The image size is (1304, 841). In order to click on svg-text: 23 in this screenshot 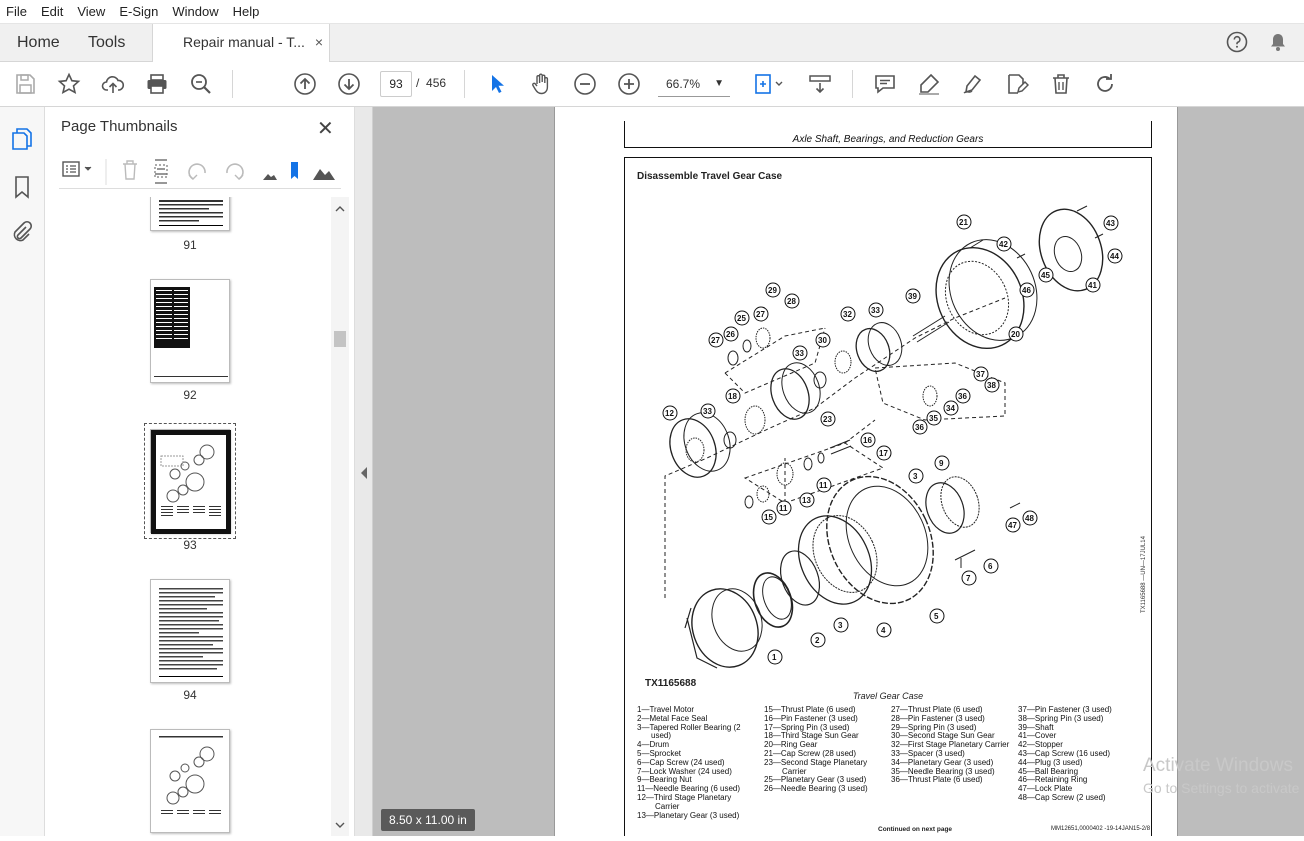, I will do `click(827, 419)`.